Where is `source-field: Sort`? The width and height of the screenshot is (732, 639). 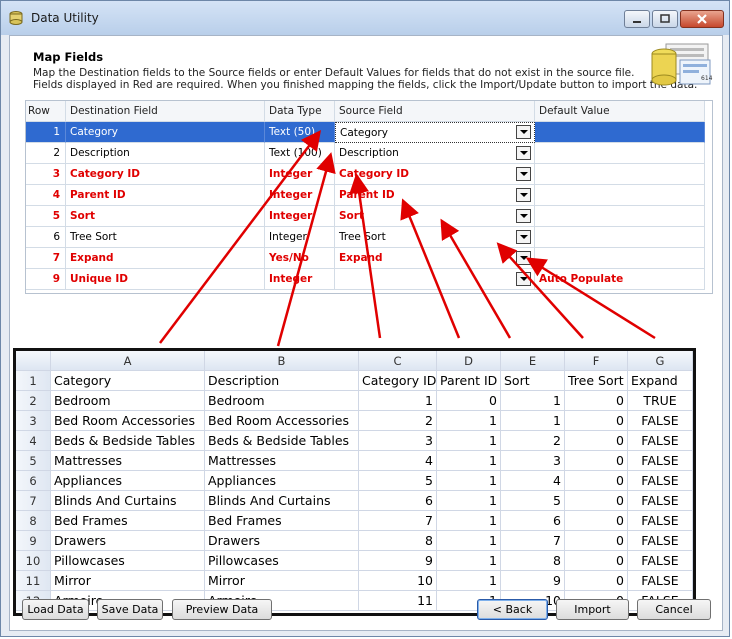
source-field: Sort is located at coordinates (435, 216).